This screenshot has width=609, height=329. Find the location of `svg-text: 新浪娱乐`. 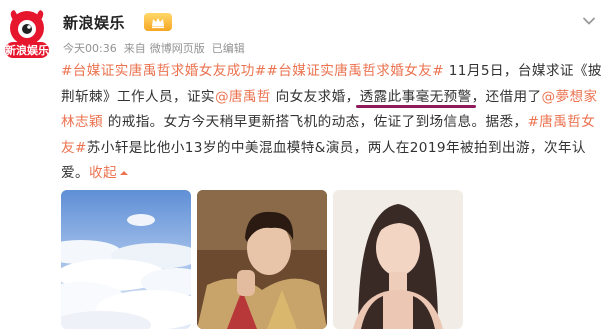

svg-text: 新浪娱乐 is located at coordinates (27, 50).